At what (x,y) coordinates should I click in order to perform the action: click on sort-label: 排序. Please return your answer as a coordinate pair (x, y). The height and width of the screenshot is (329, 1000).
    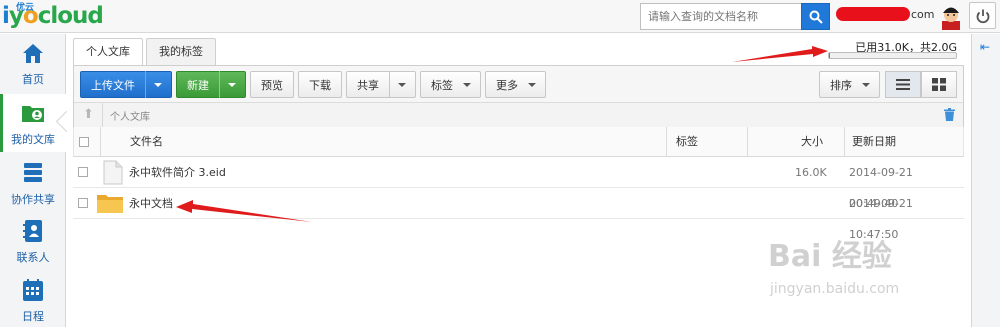
    Looking at the image, I should click on (841, 85).